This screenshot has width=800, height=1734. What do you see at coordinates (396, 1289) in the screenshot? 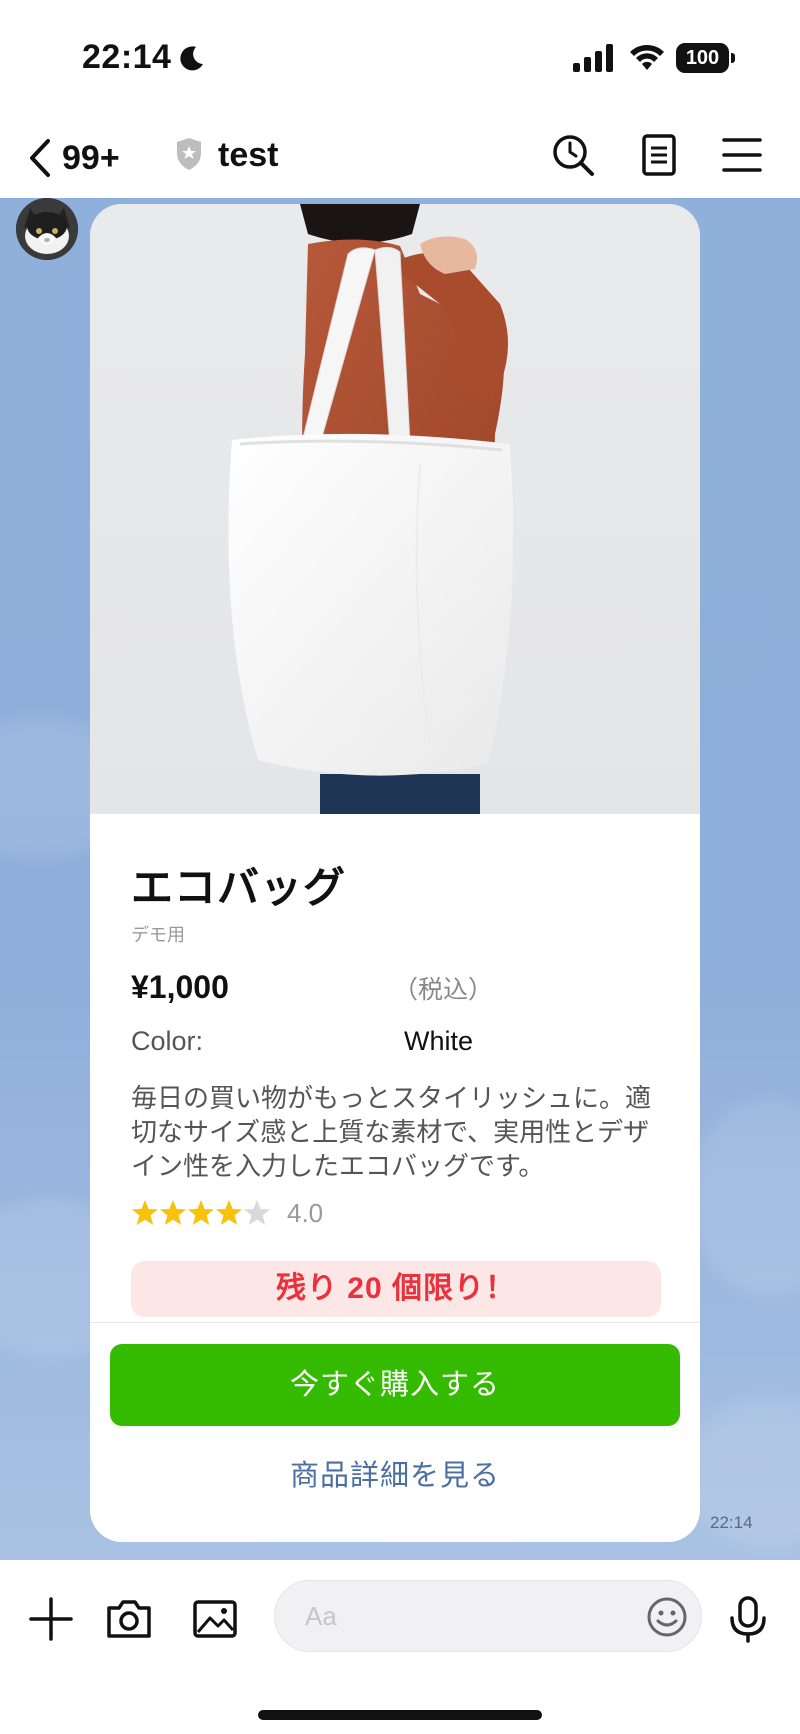
I see `stock-notice: 残り 20 個限り！` at bounding box center [396, 1289].